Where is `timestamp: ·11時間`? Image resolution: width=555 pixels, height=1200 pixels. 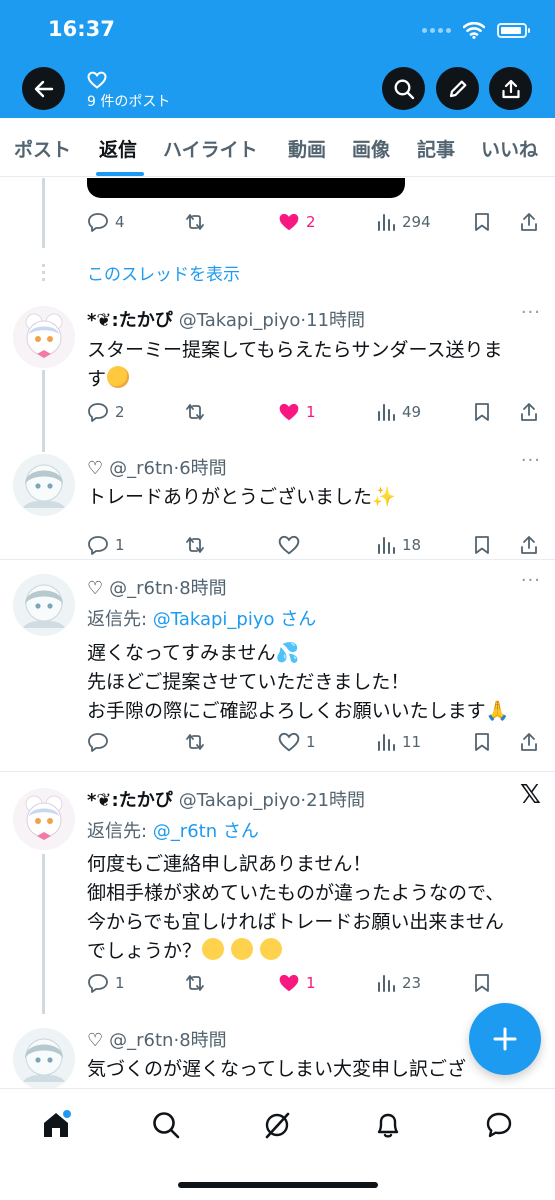
timestamp: ·11時間 is located at coordinates (332, 319).